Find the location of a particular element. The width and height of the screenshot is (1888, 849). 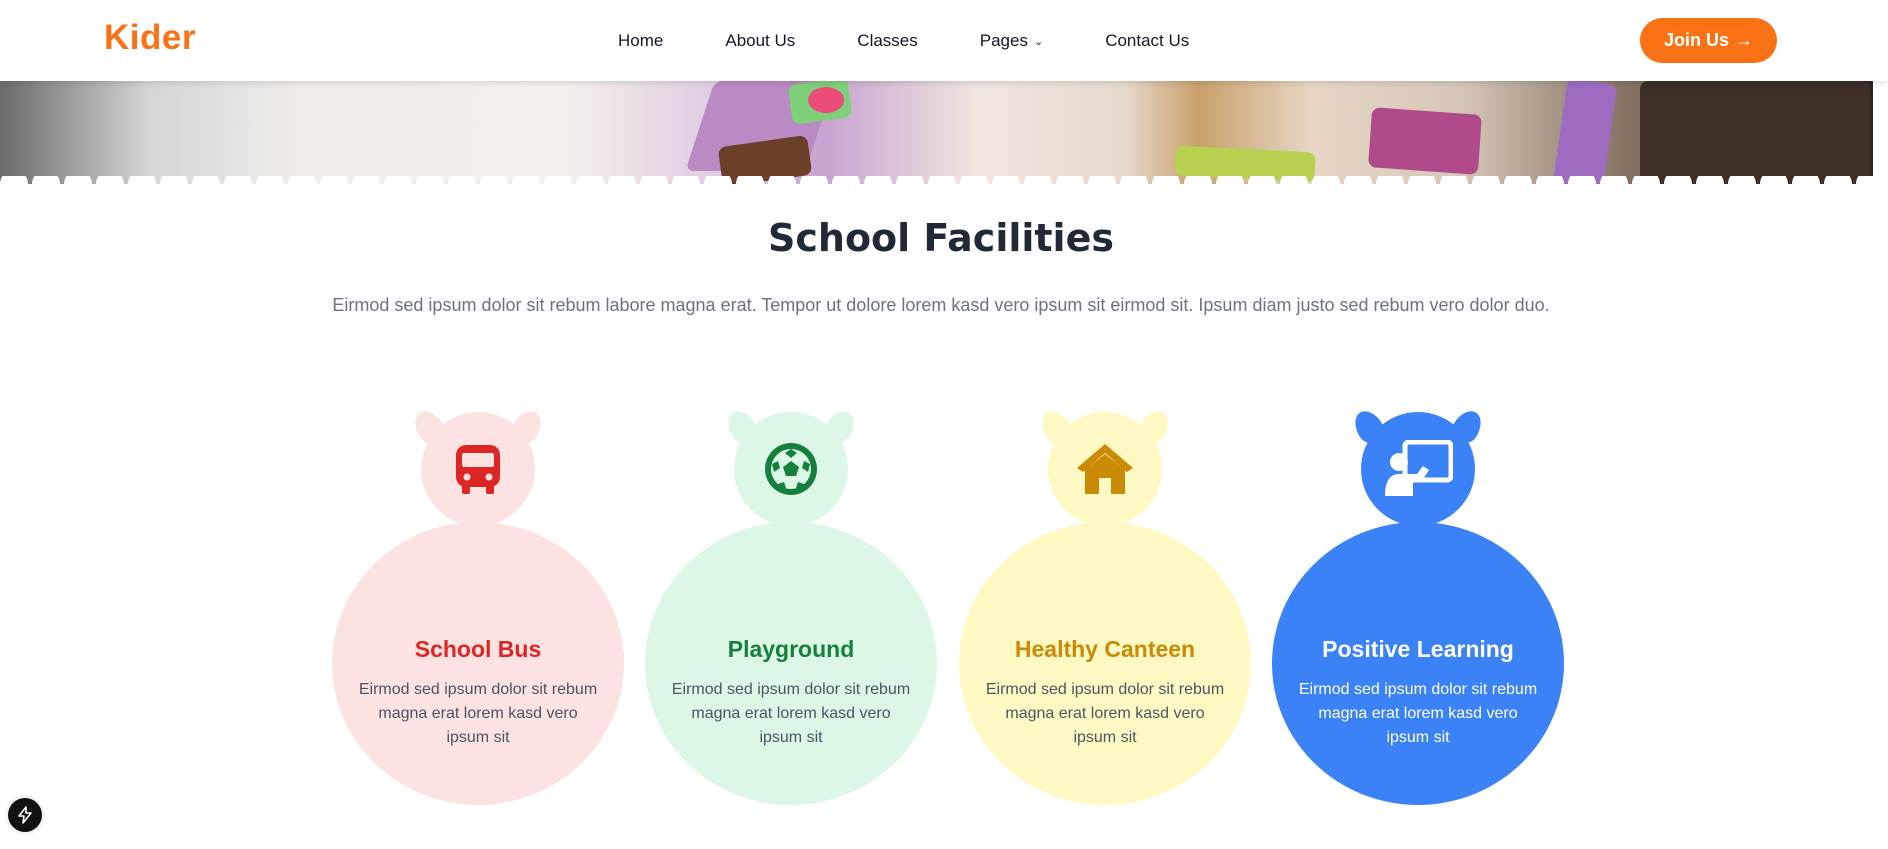

nav-home-link: Home is located at coordinates (640, 41).